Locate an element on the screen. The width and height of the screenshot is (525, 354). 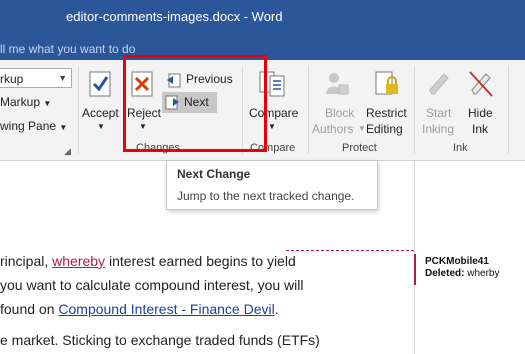
reviewing-pane-button: wing Pane ▼ is located at coordinates (33, 126).